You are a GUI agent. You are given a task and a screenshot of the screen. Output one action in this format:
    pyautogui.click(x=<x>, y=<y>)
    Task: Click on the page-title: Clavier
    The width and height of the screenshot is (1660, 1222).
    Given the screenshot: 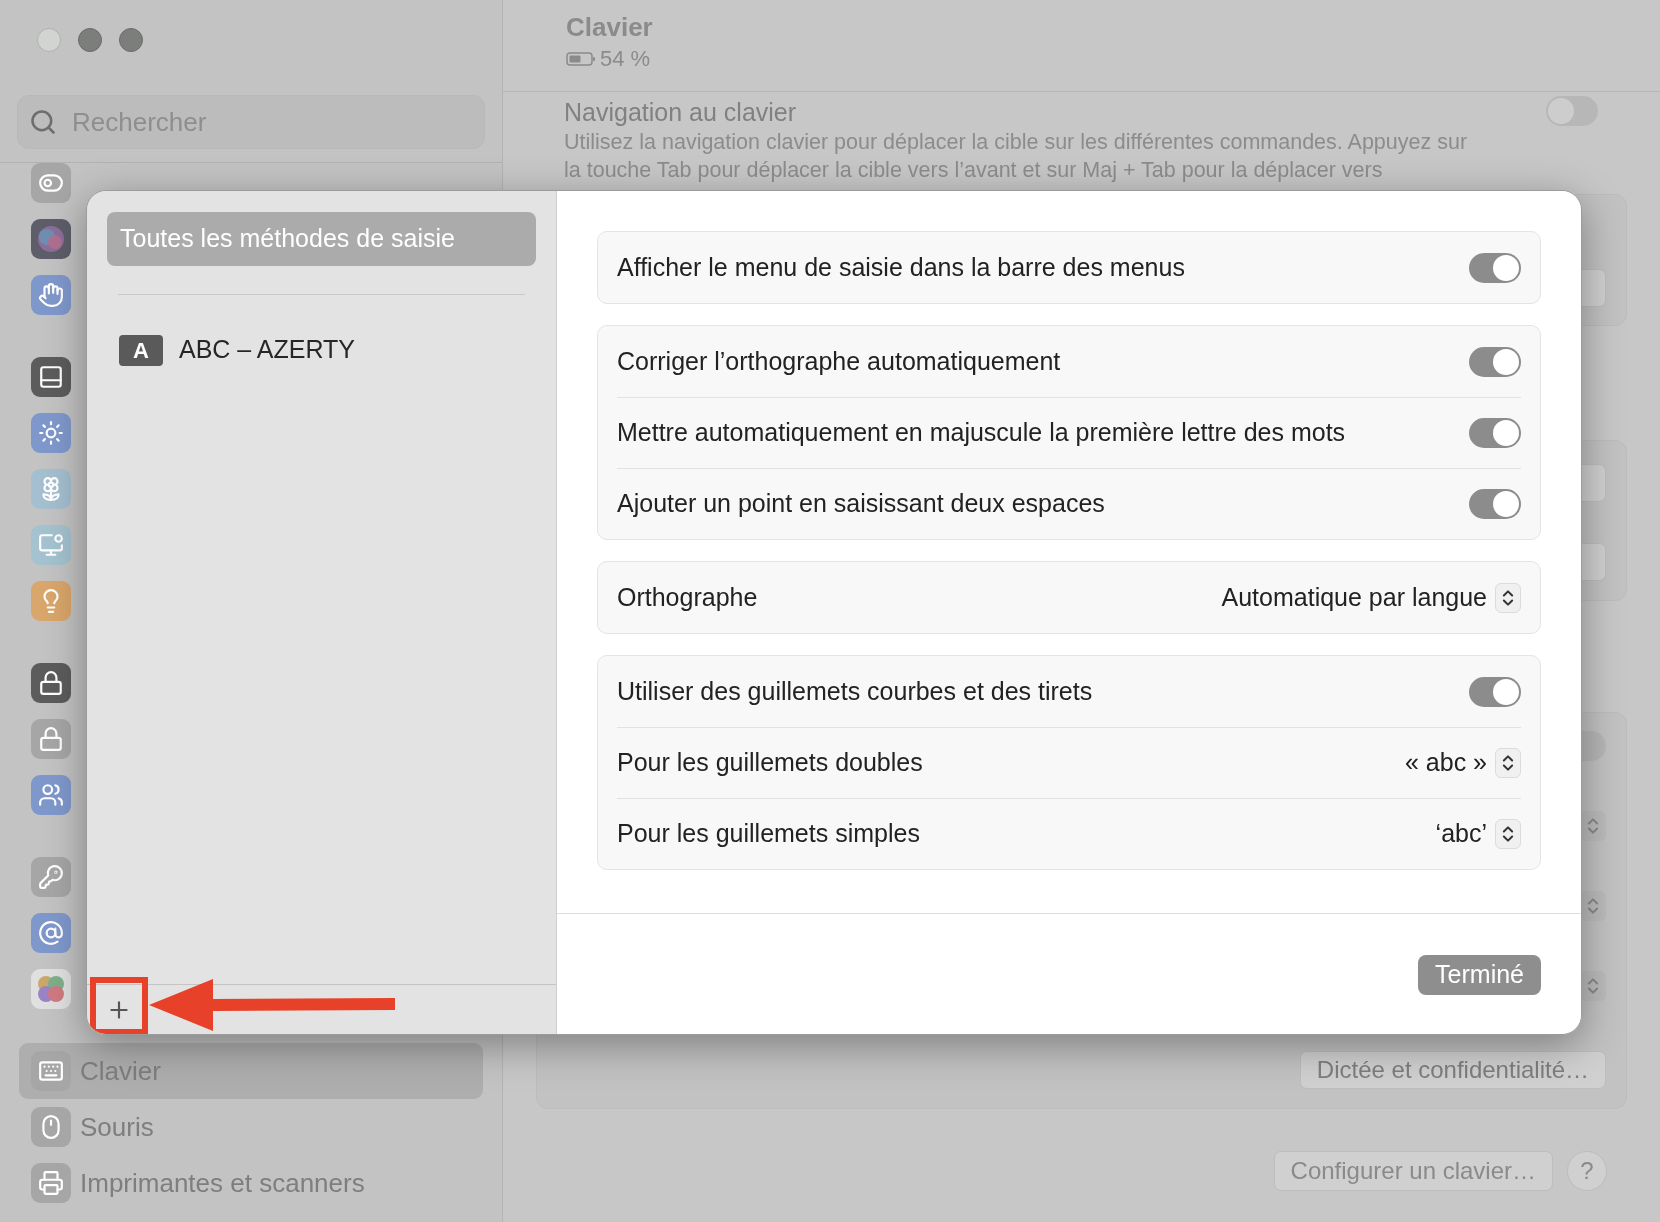 What is the action you would take?
    pyautogui.click(x=610, y=27)
    